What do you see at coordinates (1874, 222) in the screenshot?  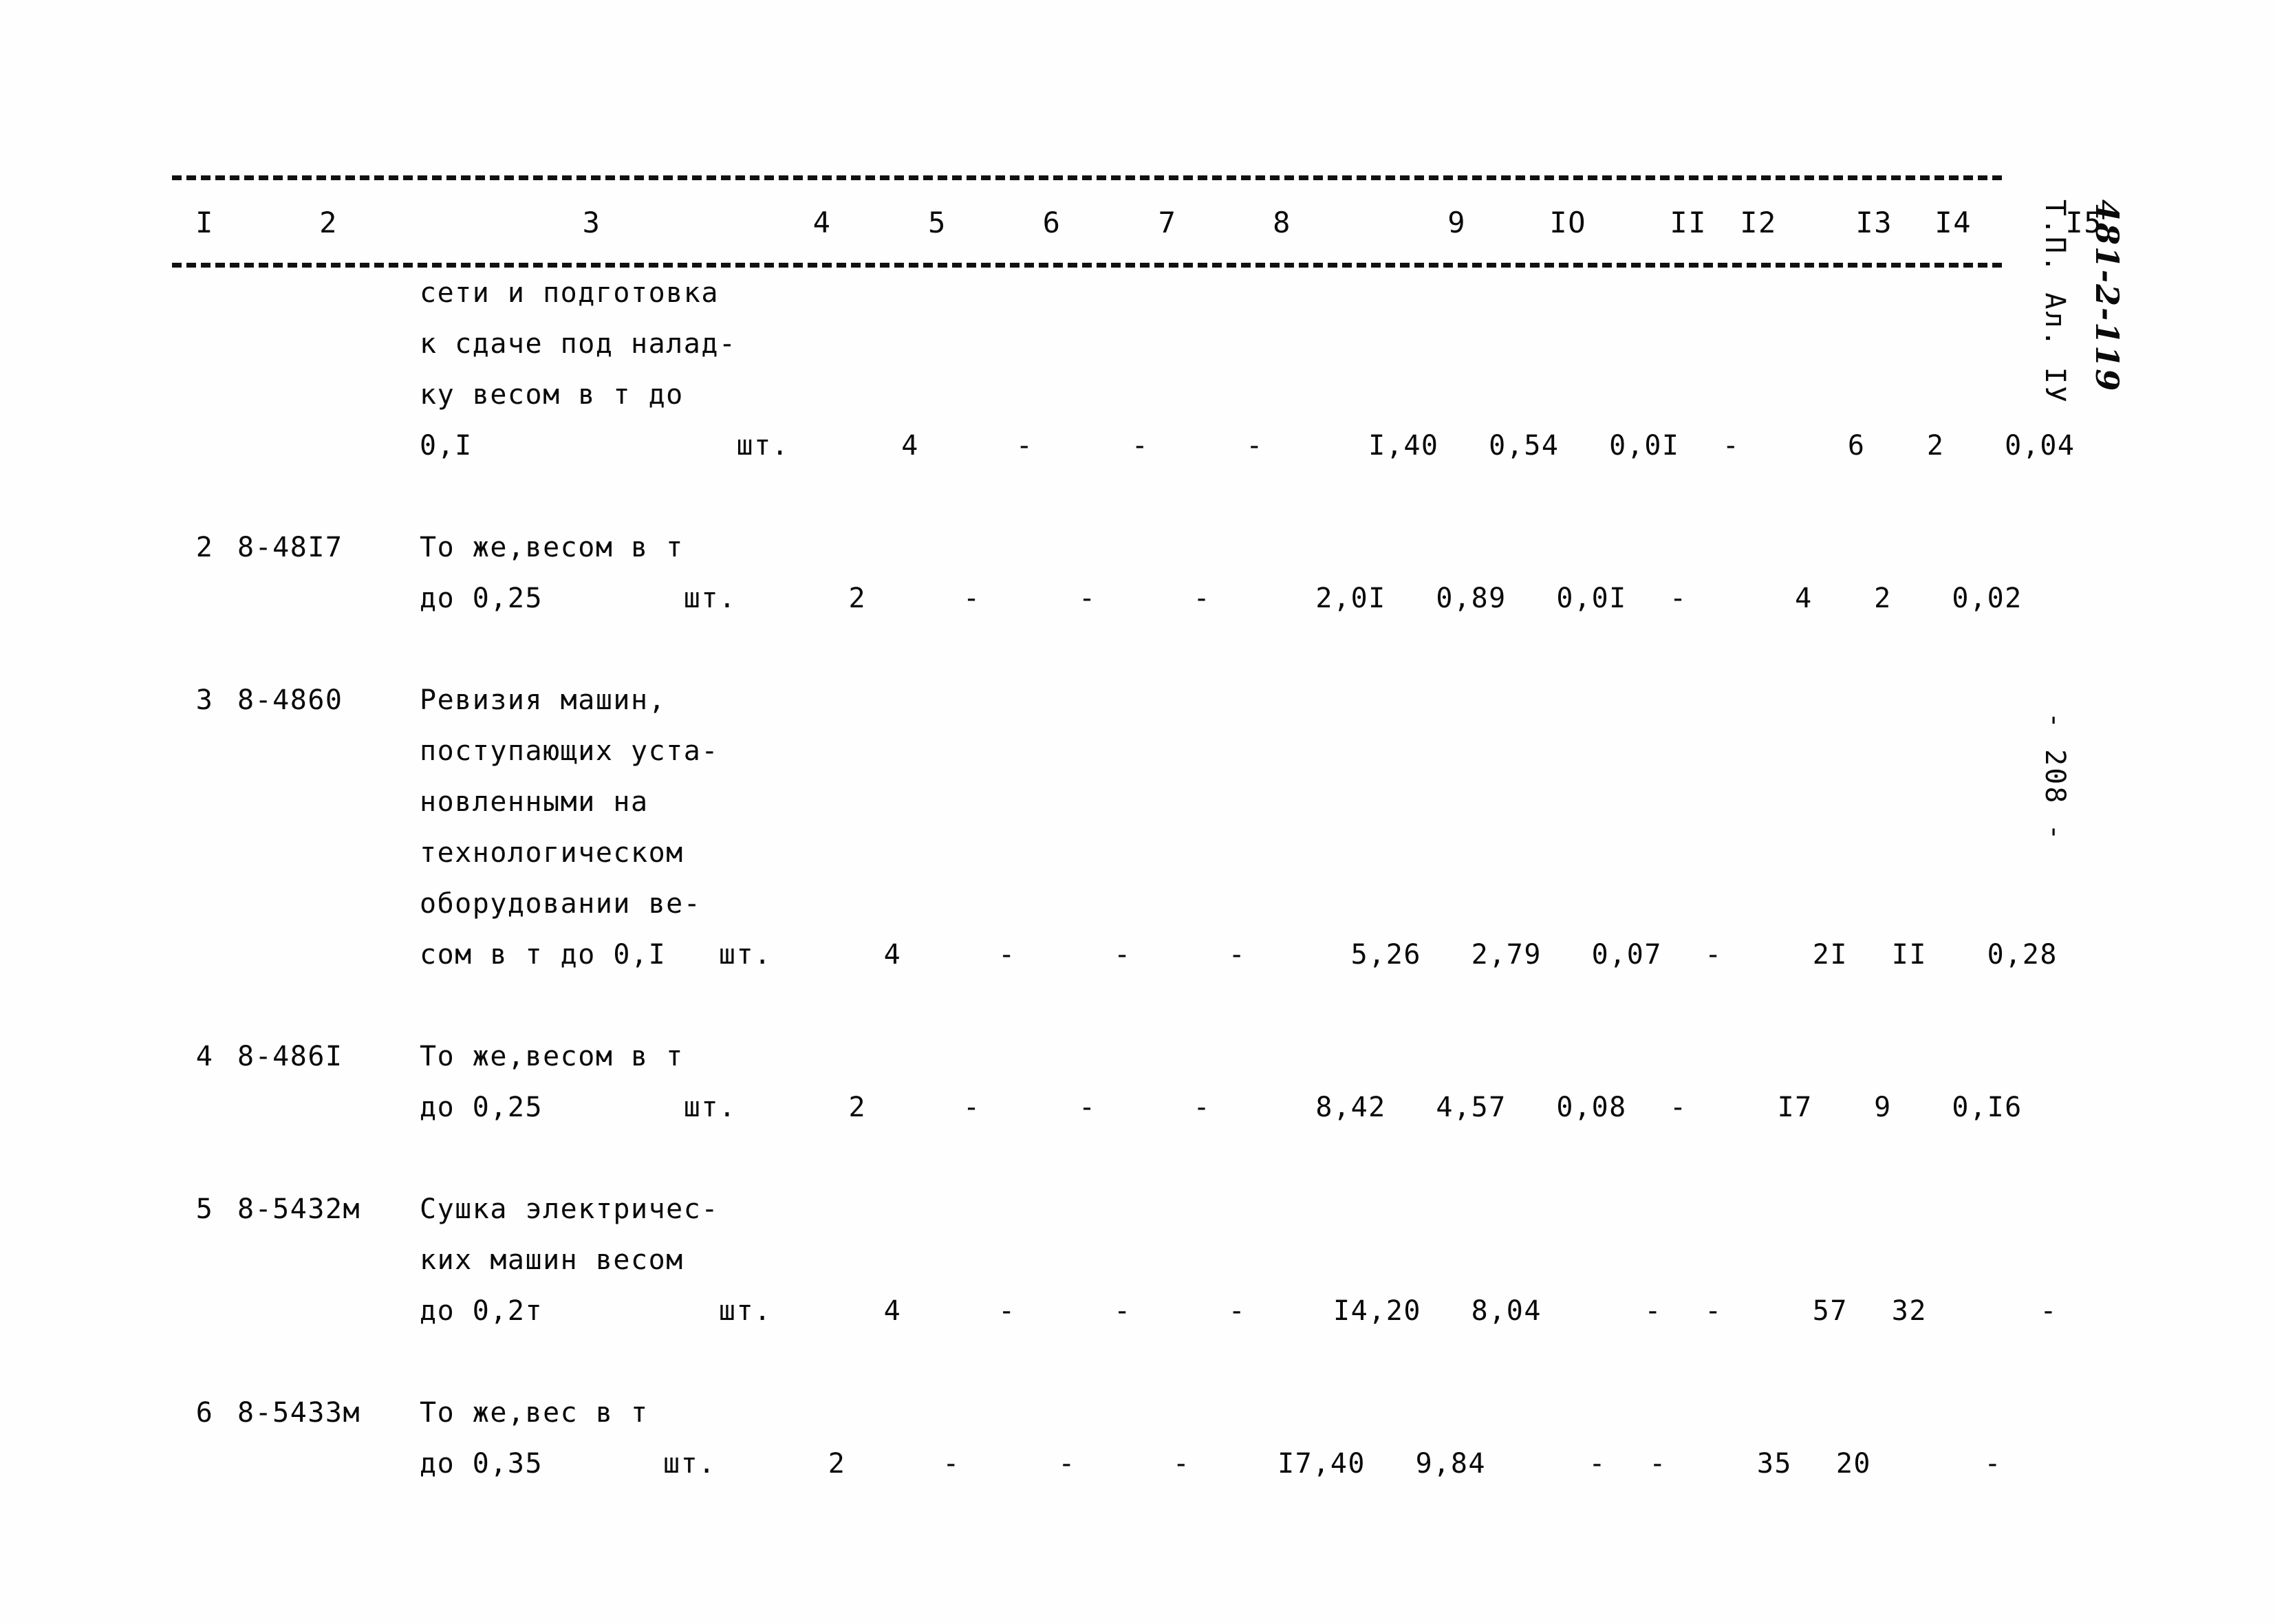 I see `column-header-13: I3` at bounding box center [1874, 222].